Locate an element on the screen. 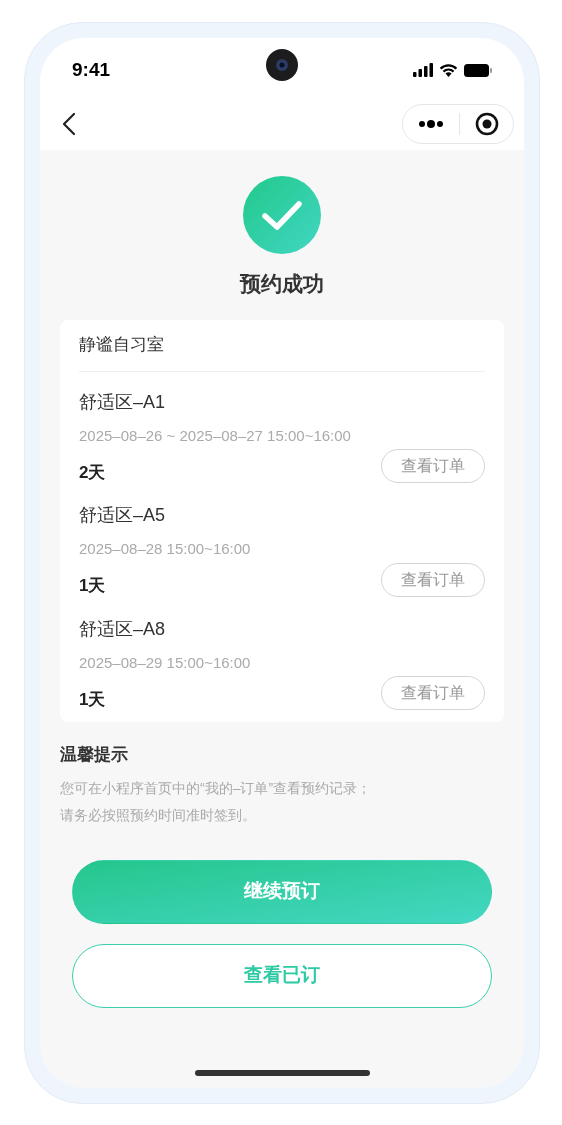  close-mini-program-icon is located at coordinates (486, 124).